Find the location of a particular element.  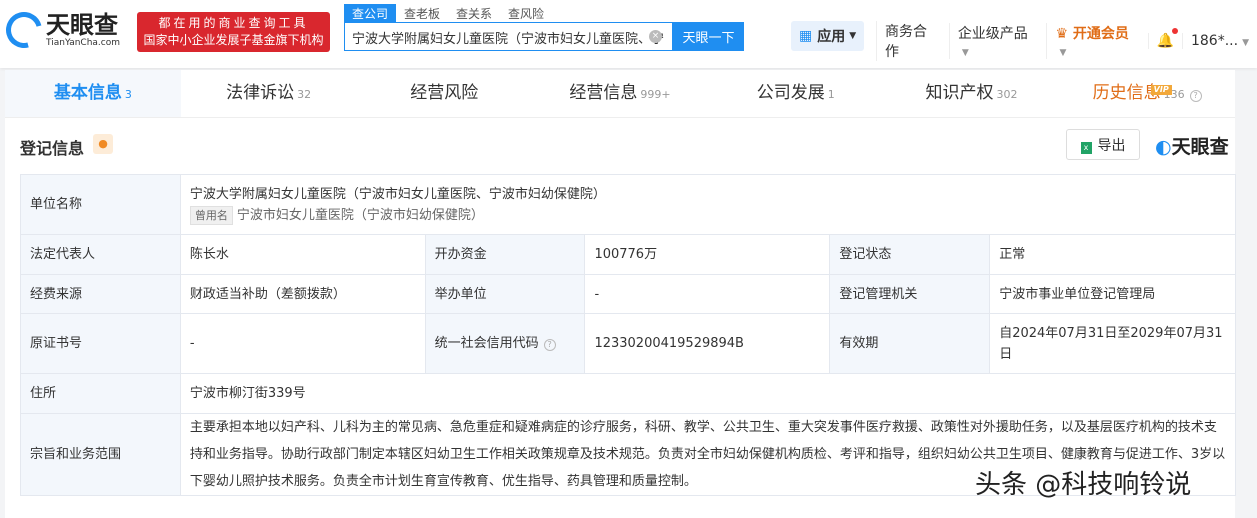

unit-name: 宁波大学附属妇女儿童医院（宁波市妇女儿童医院、宁波市妇幼保健院） is located at coordinates (397, 194).